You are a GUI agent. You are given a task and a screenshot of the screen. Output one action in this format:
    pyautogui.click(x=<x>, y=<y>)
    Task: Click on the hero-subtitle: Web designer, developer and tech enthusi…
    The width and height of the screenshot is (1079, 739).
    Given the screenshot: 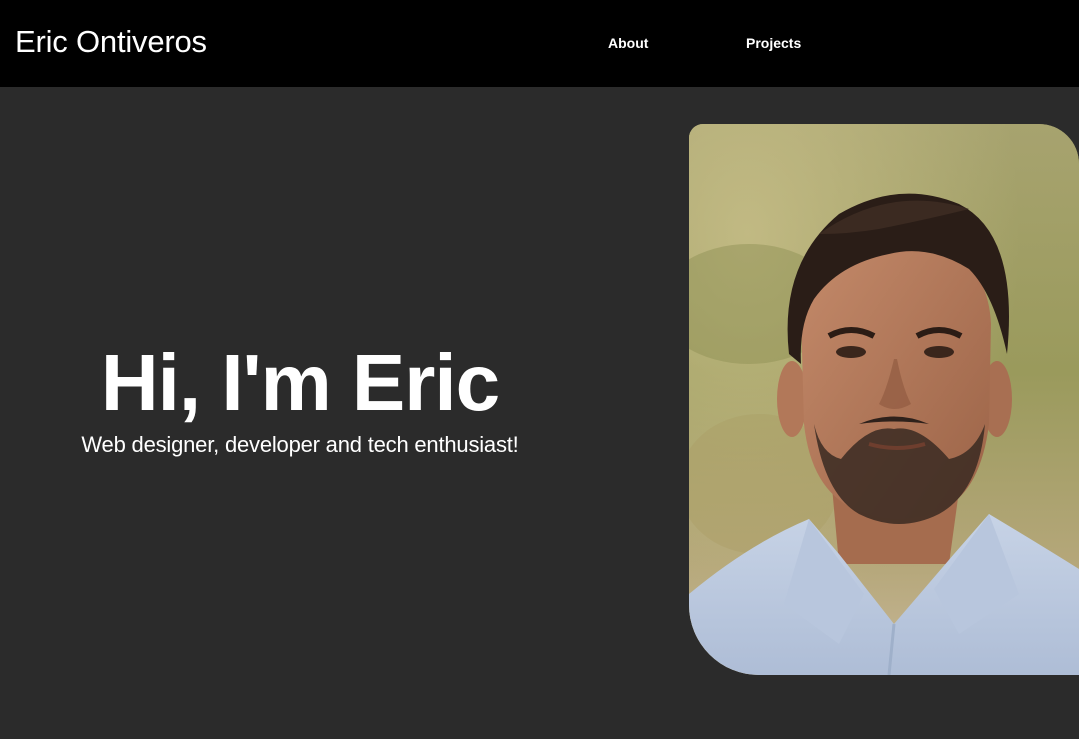 What is the action you would take?
    pyautogui.click(x=300, y=444)
    